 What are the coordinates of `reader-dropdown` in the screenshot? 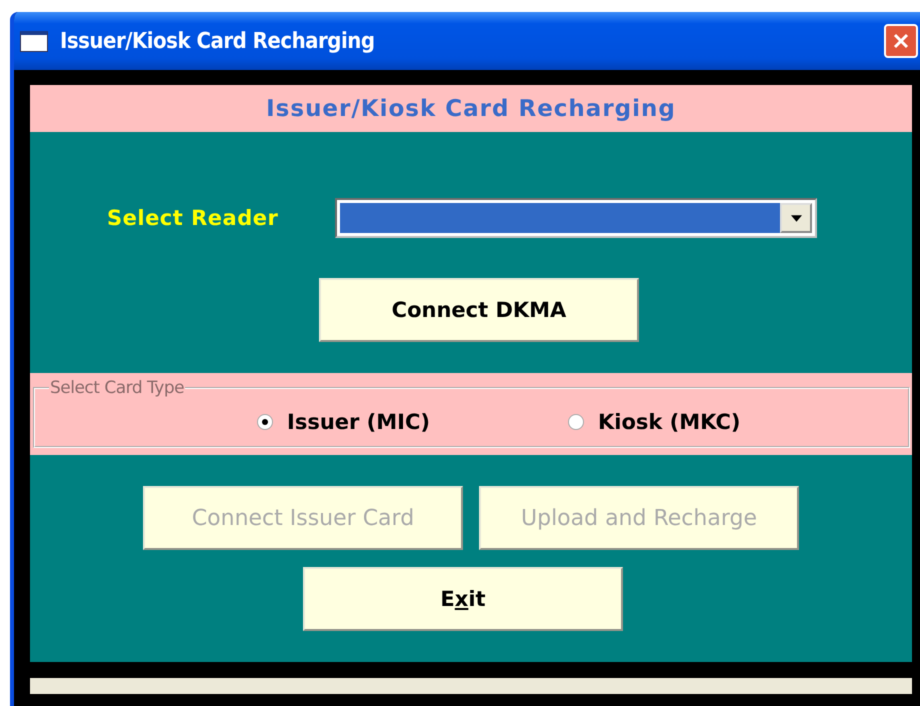 It's located at (576, 218).